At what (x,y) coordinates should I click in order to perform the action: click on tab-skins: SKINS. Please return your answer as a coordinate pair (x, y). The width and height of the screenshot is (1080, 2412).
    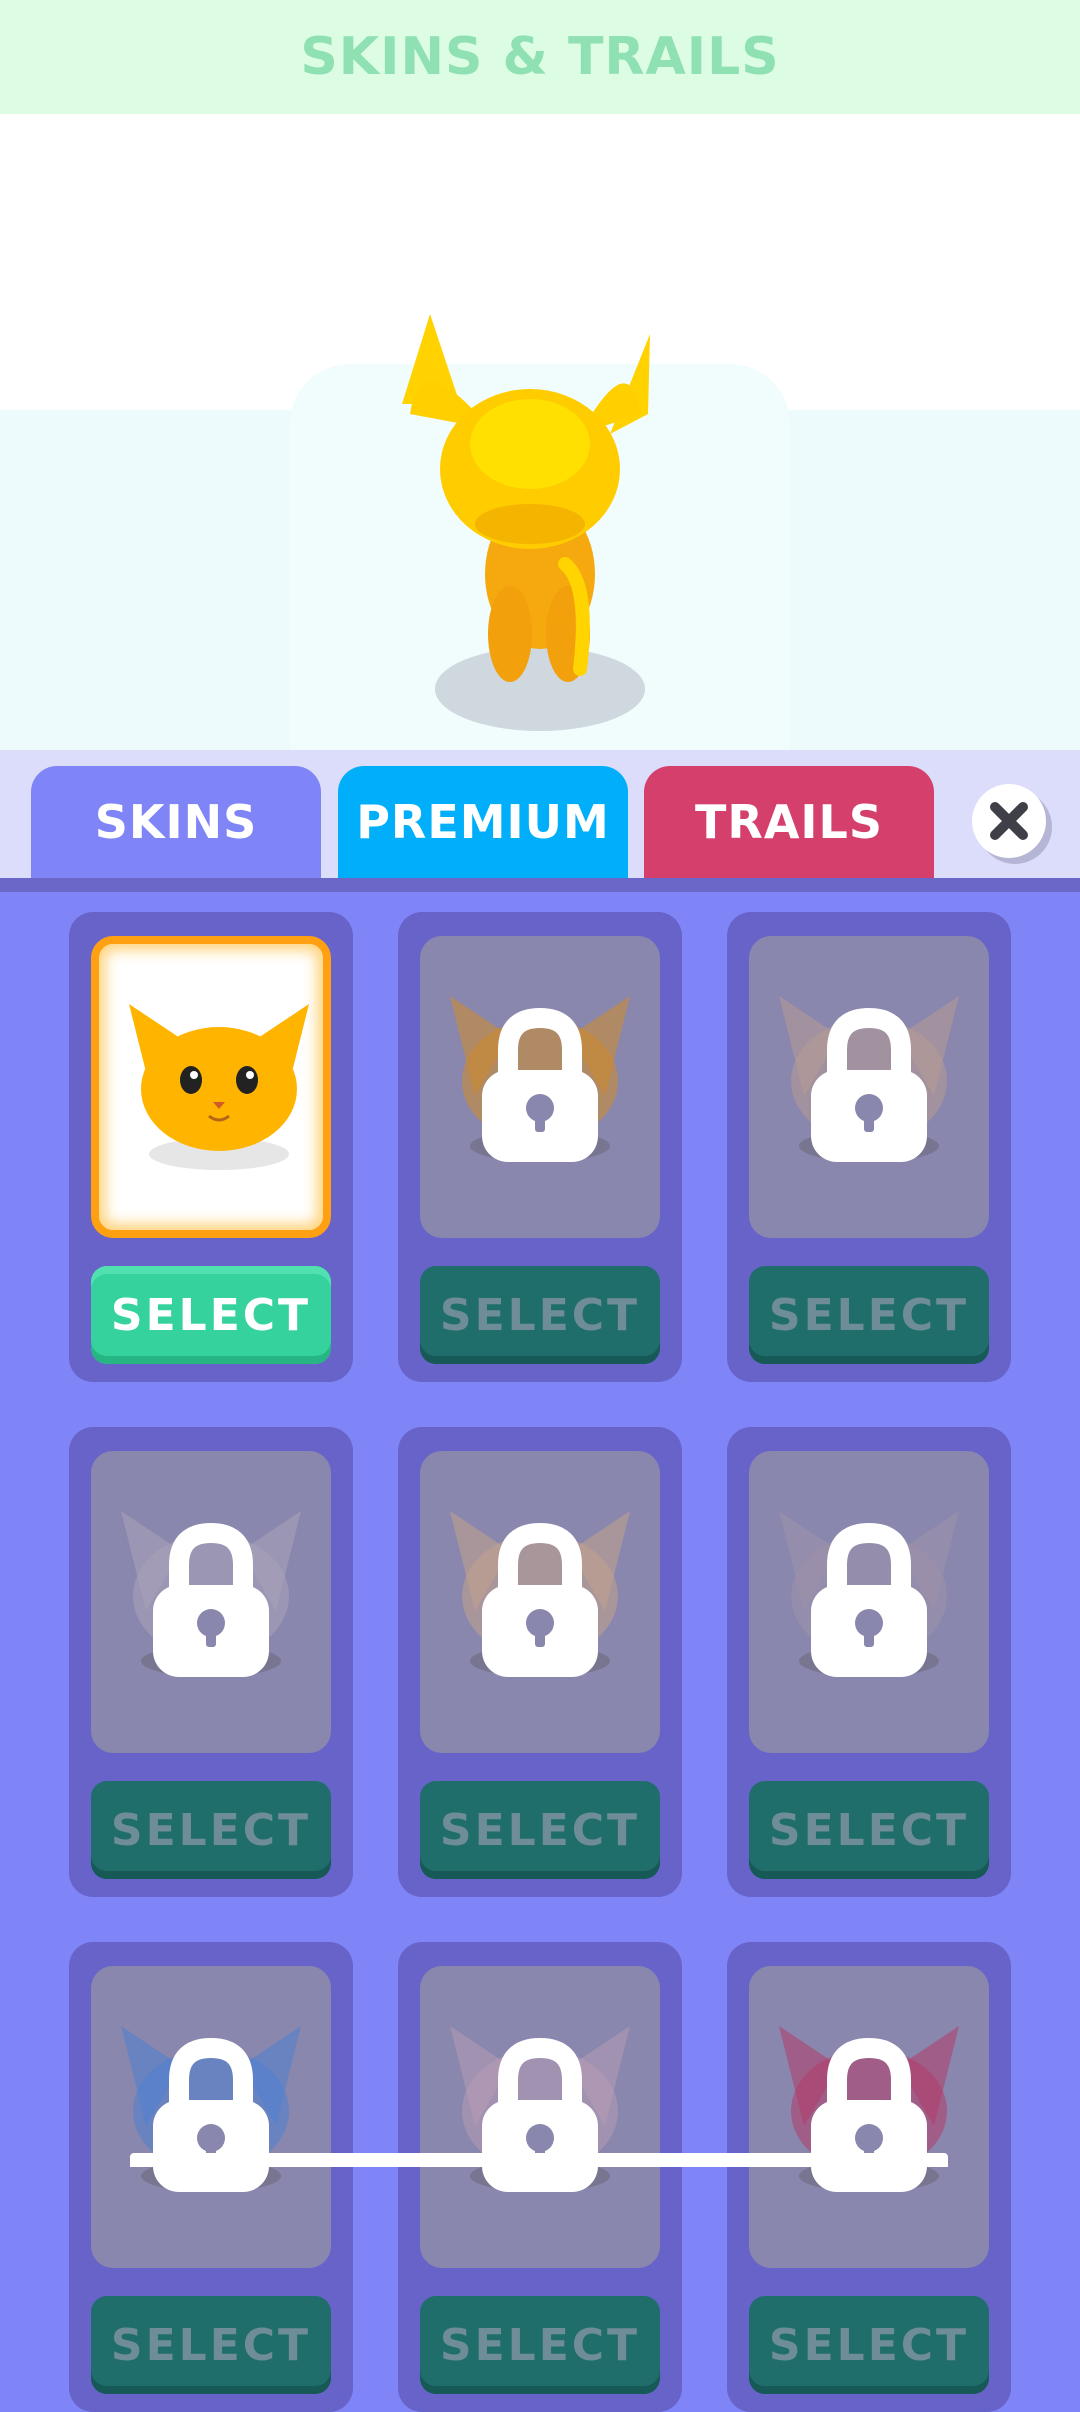
    Looking at the image, I should click on (176, 822).